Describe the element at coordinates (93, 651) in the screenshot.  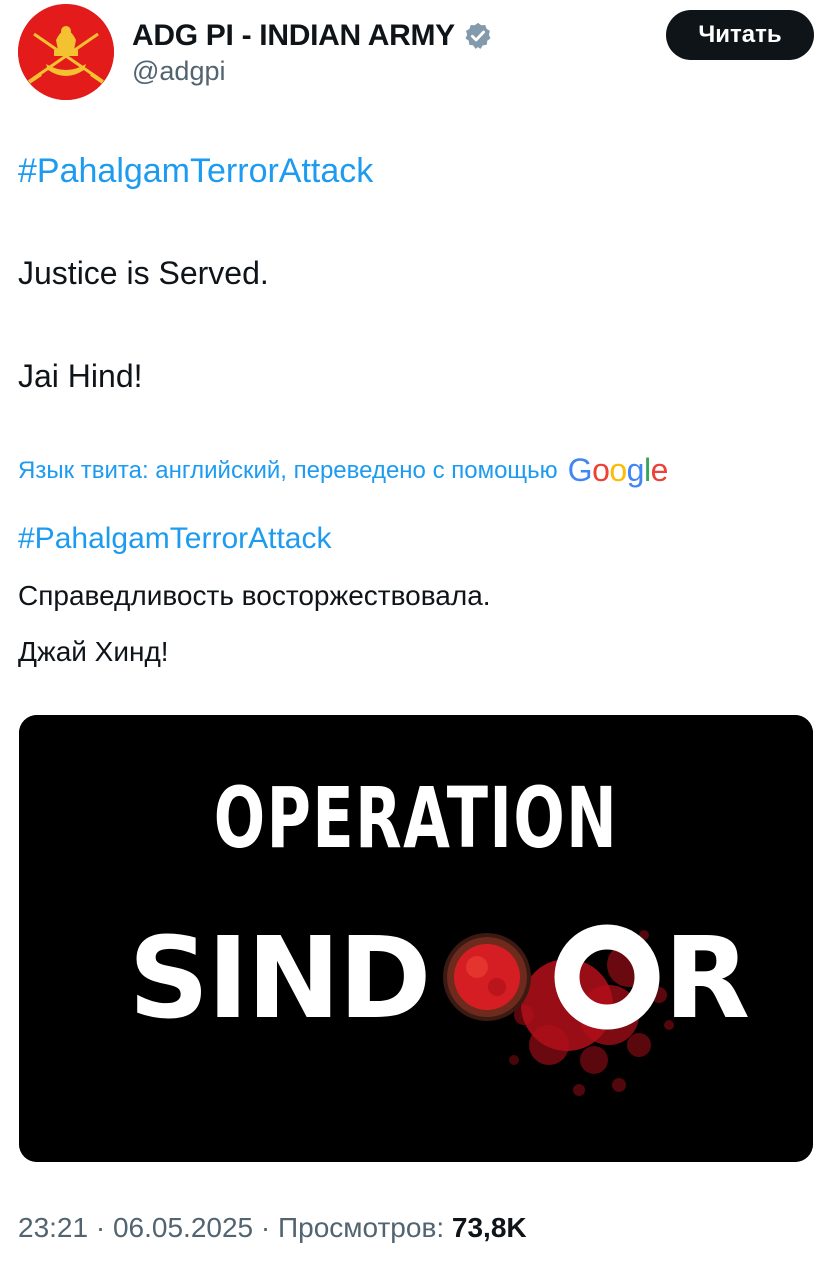
I see `translated-text-line: Джай Хинд!` at that location.